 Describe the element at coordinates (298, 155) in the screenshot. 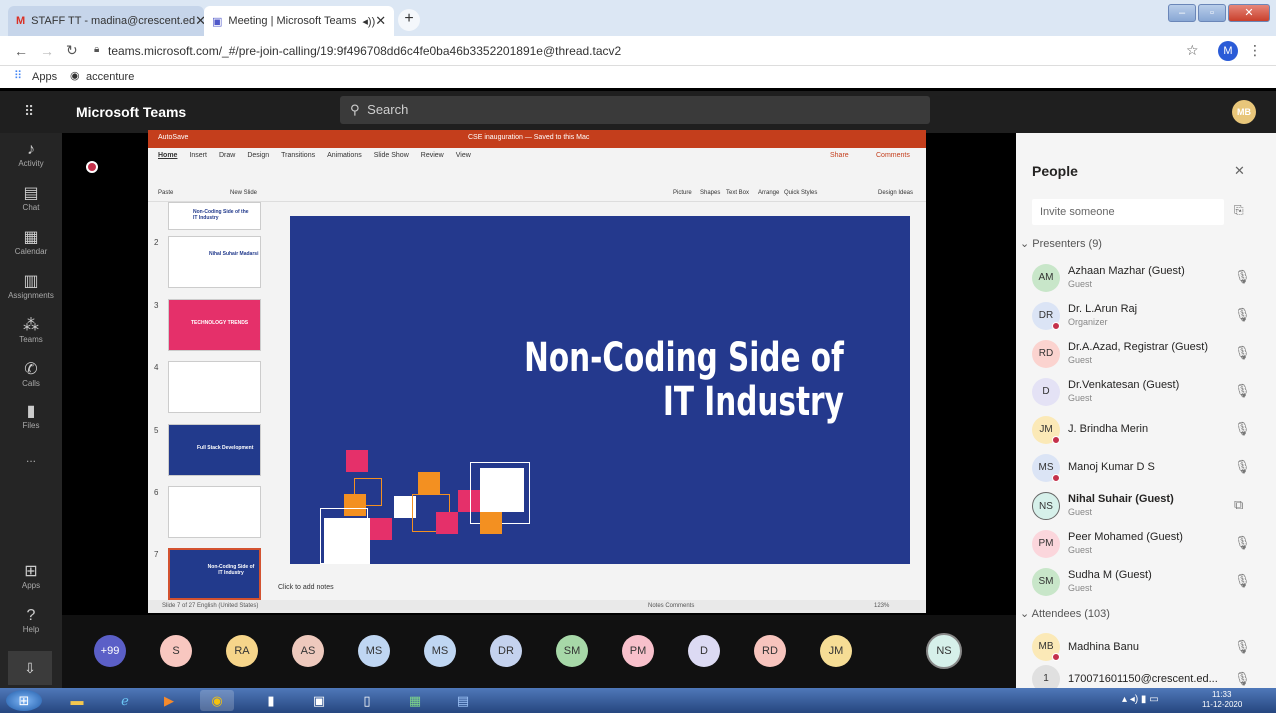

I see `menu-transitions: Transitions` at that location.